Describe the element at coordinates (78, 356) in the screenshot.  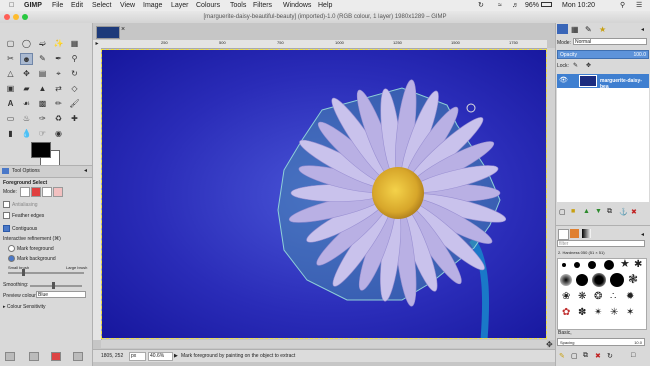
I see `reset-options-icon` at that location.